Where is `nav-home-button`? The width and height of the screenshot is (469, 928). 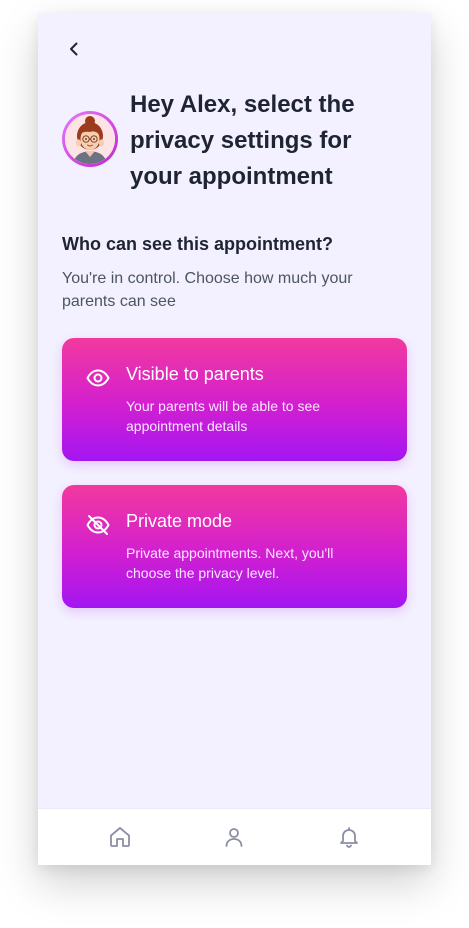
nav-home-button is located at coordinates (120, 837).